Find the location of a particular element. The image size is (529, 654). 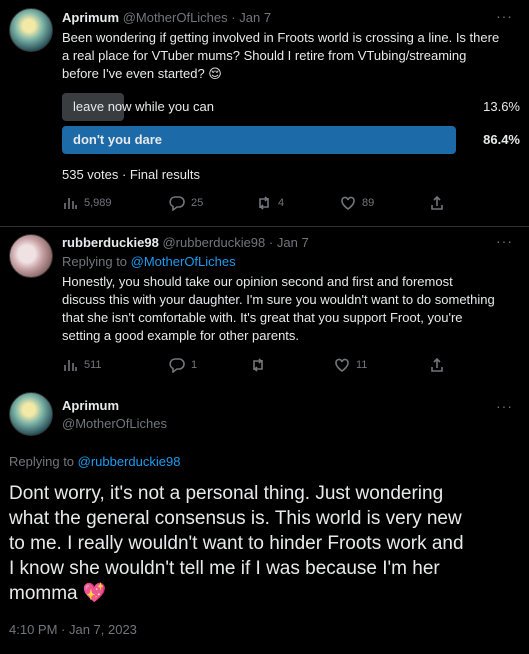

author-name: rubberduckie98 is located at coordinates (110, 242).